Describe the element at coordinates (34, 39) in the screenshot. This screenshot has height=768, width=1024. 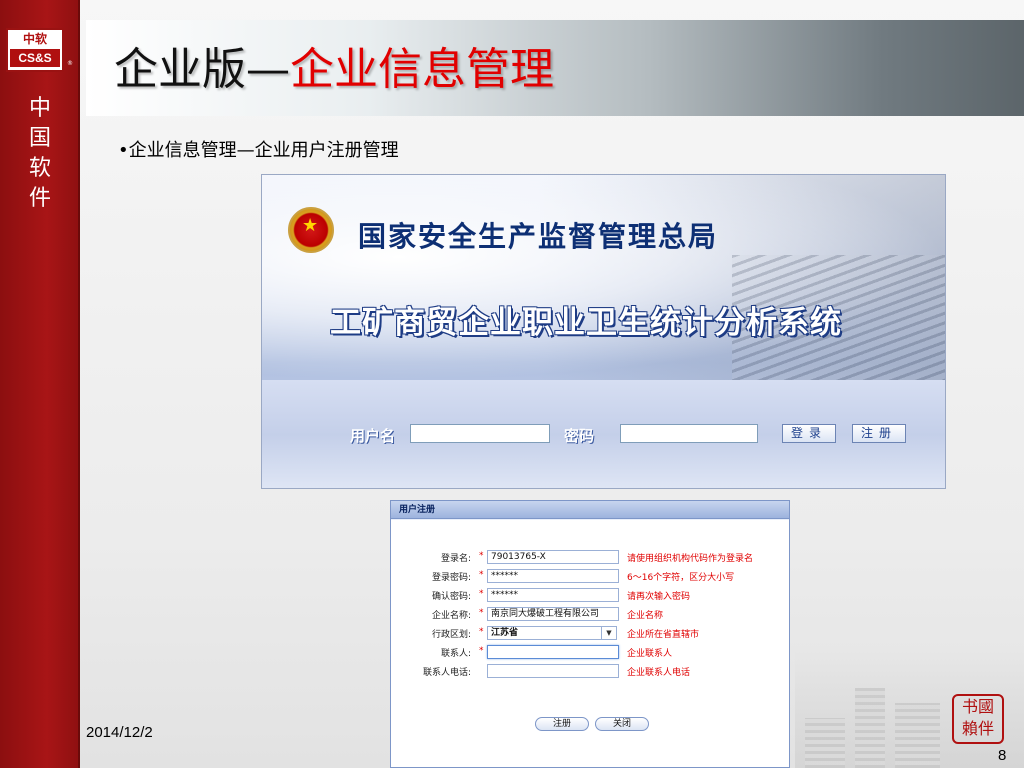
I see `logo-top-text: 中软` at that location.